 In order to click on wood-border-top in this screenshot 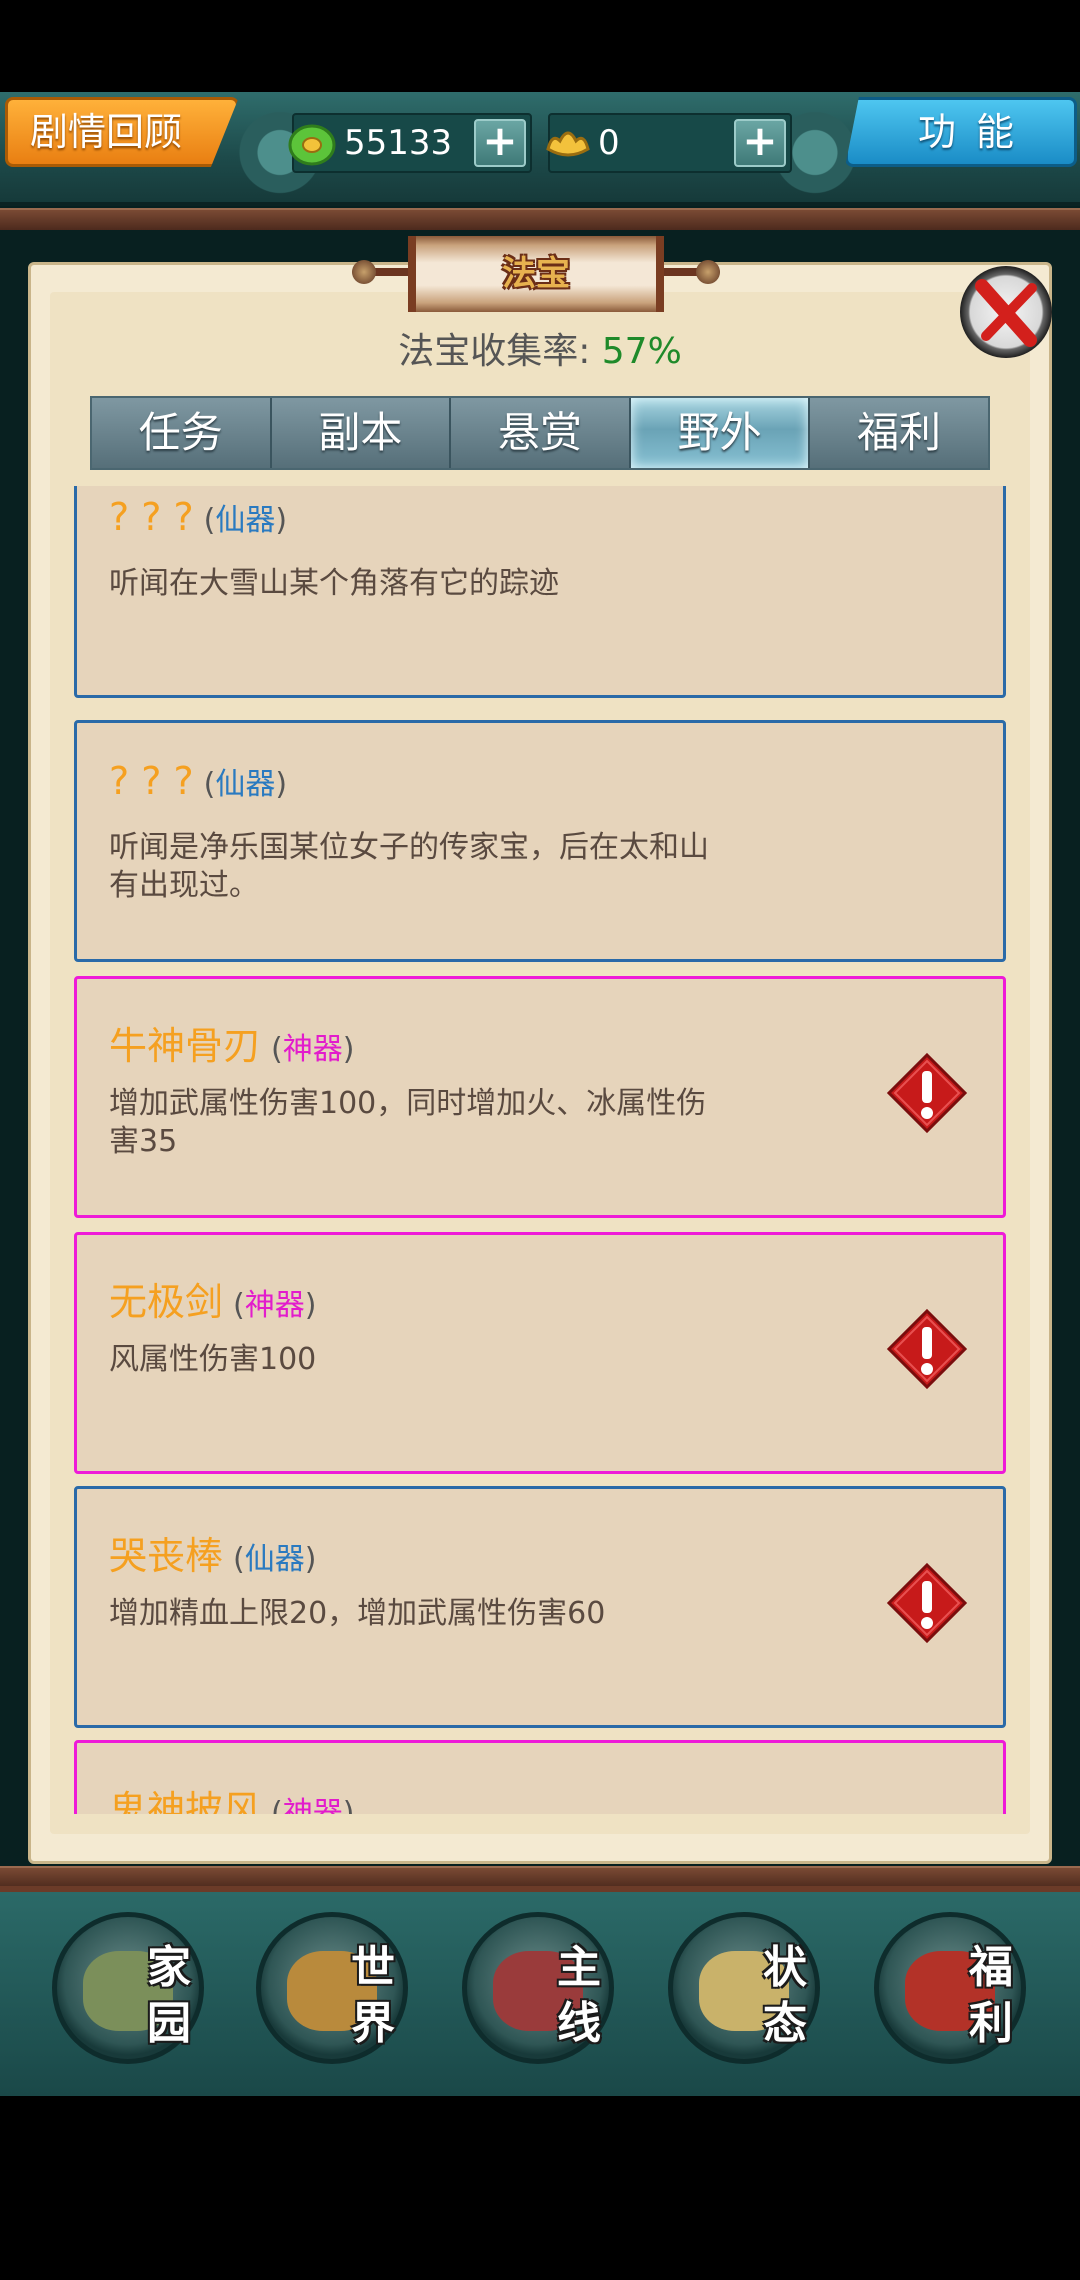, I will do `click(540, 219)`.